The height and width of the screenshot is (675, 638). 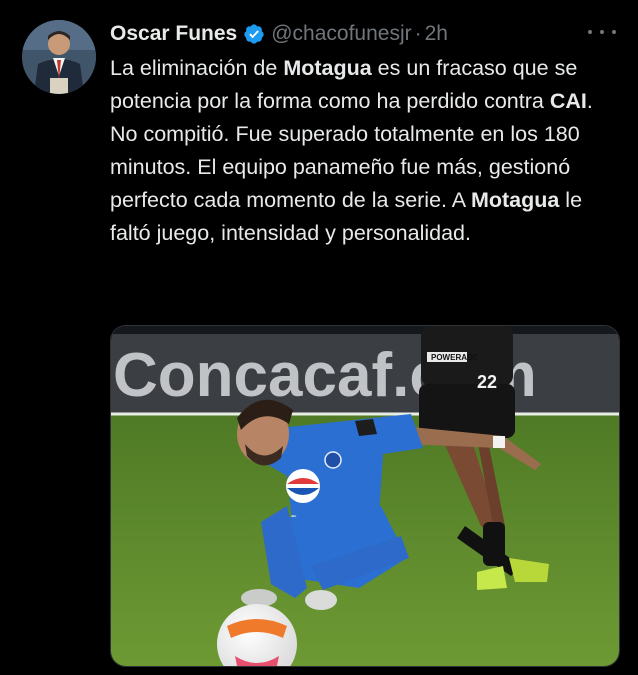 I want to click on author-handle: @chacofunesjr, so click(x=341, y=34).